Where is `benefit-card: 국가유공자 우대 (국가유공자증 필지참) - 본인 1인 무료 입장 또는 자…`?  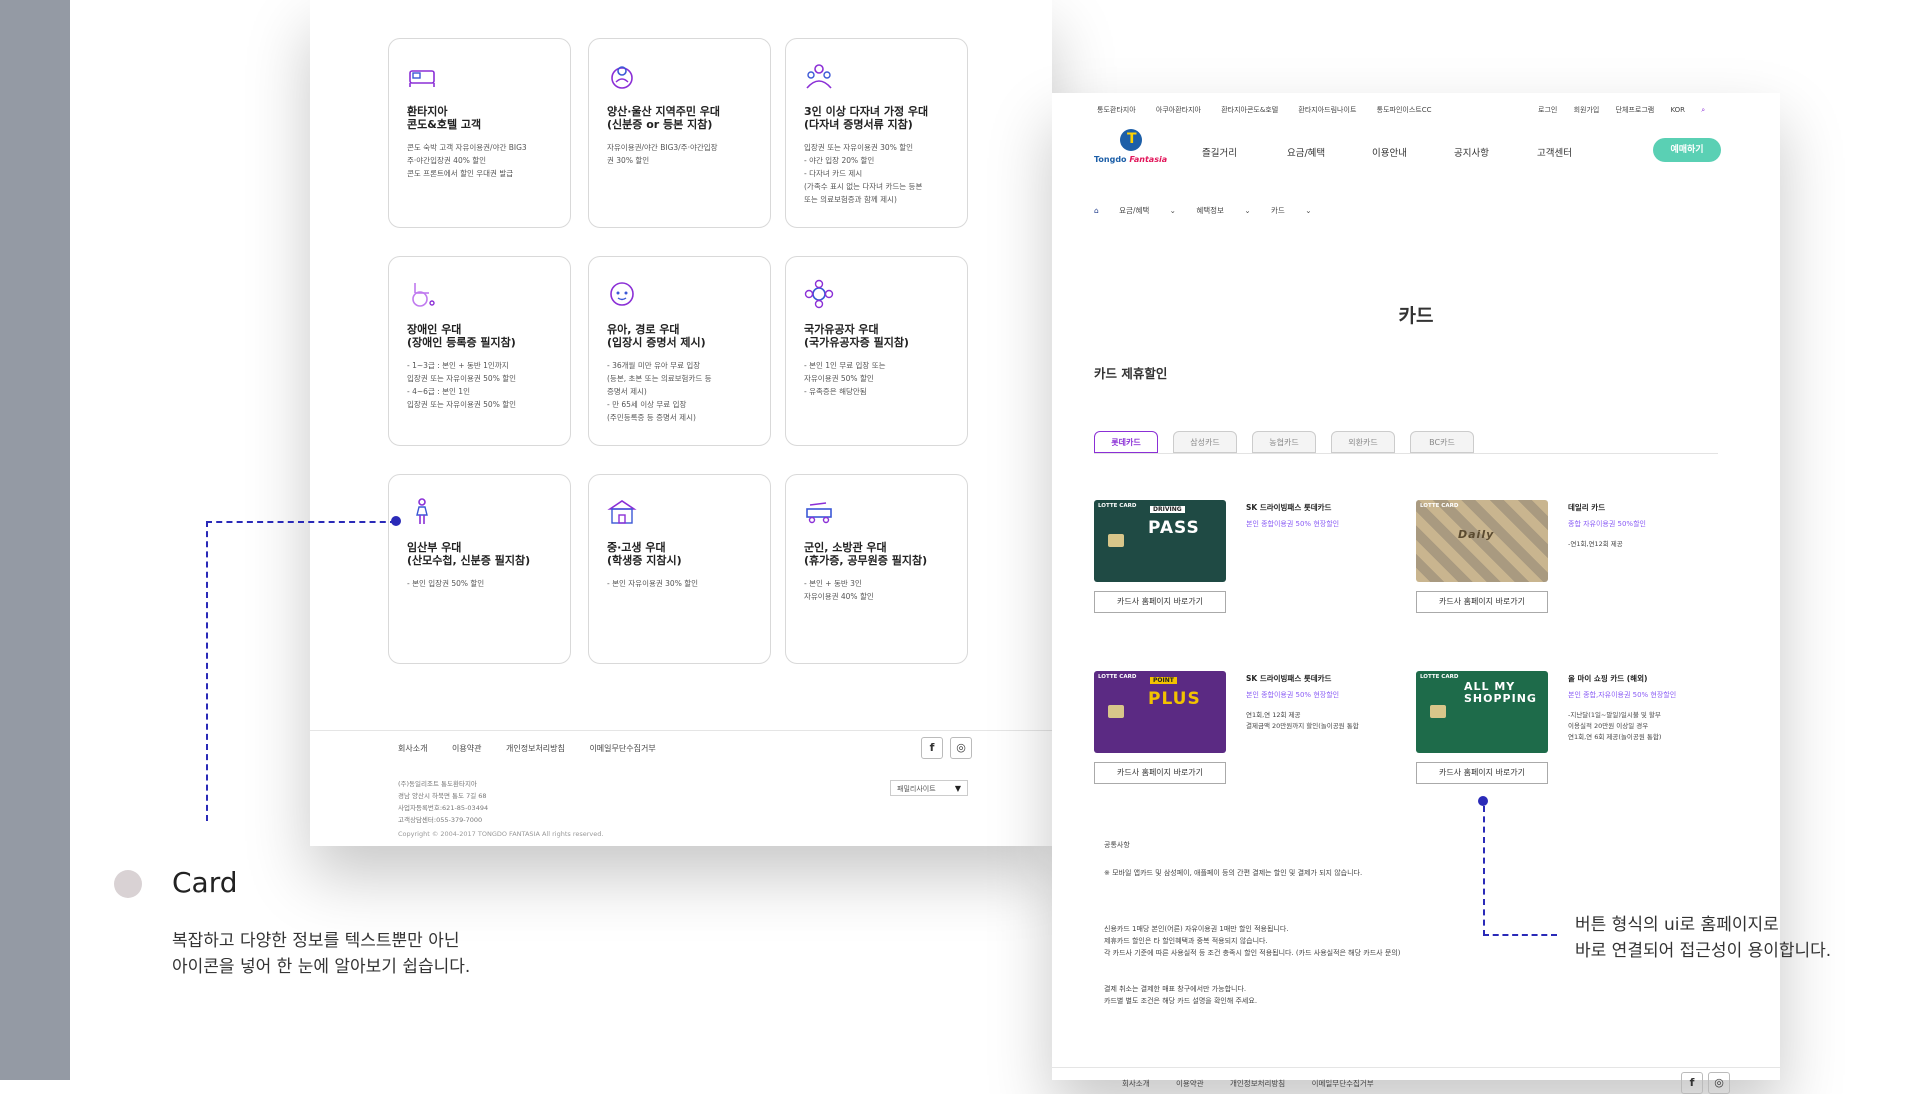
benefit-card: 국가유공자 우대 (국가유공자증 필지참) - 본인 1인 무료 입장 또는 자… is located at coordinates (876, 351).